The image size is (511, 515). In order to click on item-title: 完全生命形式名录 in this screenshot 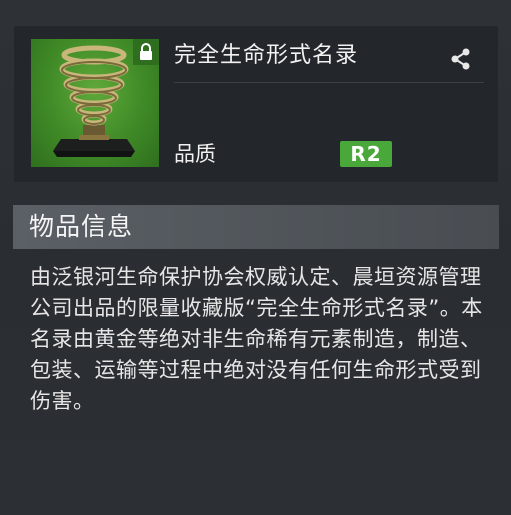, I will do `click(266, 55)`.